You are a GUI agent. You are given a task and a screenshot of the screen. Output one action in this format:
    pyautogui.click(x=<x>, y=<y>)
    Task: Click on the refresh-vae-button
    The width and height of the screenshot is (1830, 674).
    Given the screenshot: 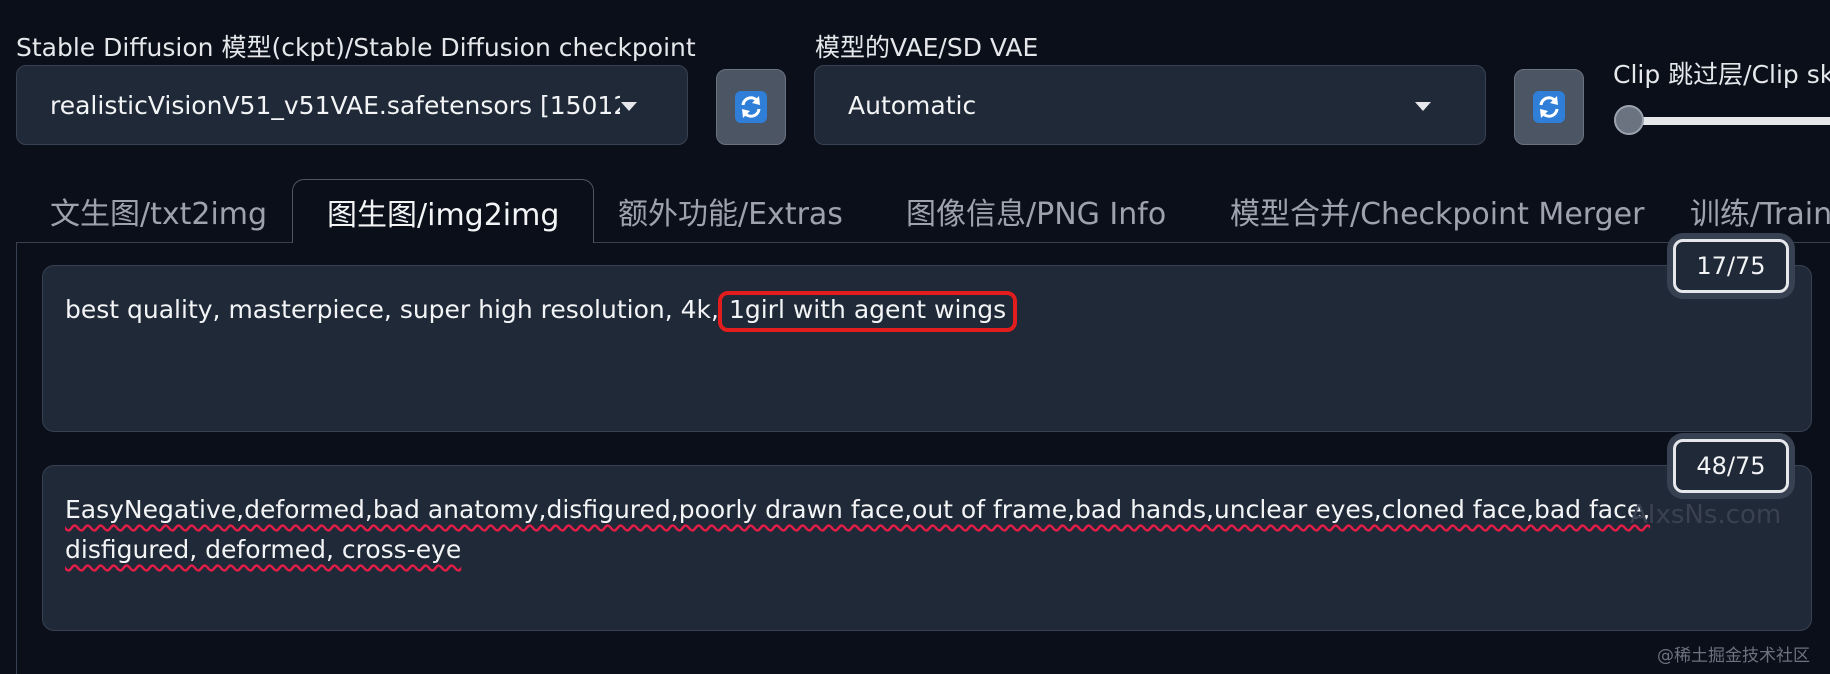 What is the action you would take?
    pyautogui.click(x=1549, y=107)
    